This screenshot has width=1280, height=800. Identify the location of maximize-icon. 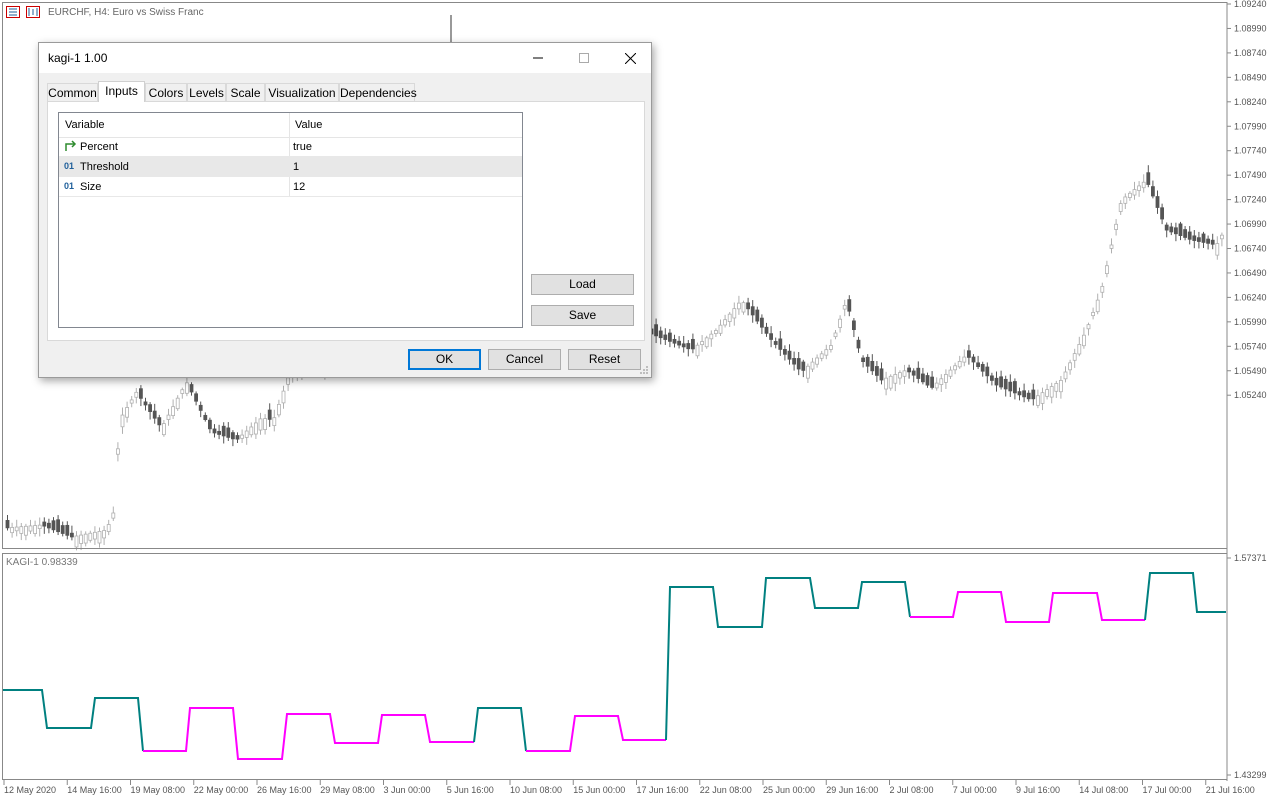
(584, 58).